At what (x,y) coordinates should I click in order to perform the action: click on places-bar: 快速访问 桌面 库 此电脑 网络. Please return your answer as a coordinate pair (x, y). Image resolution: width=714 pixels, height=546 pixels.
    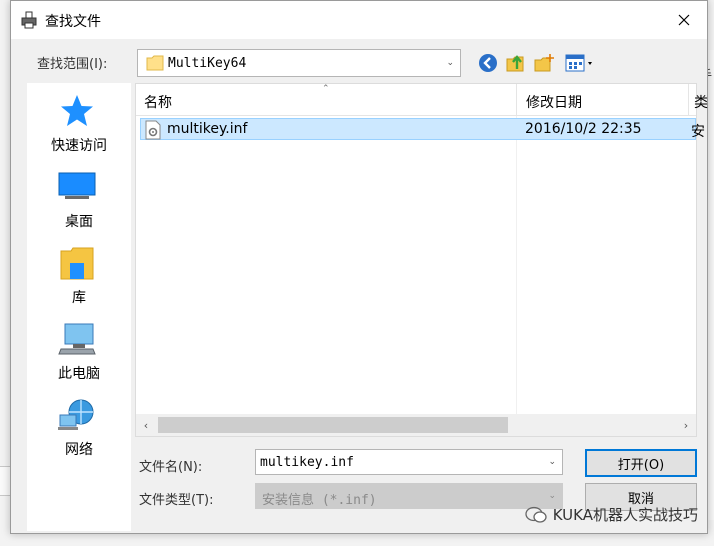
    Looking at the image, I should click on (79, 307).